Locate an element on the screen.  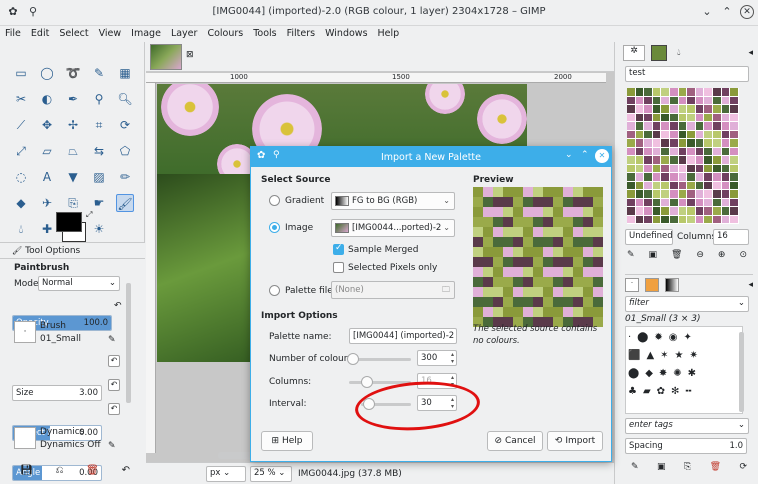
mode-dropdown: Normal ⌄ is located at coordinates (79, 283).